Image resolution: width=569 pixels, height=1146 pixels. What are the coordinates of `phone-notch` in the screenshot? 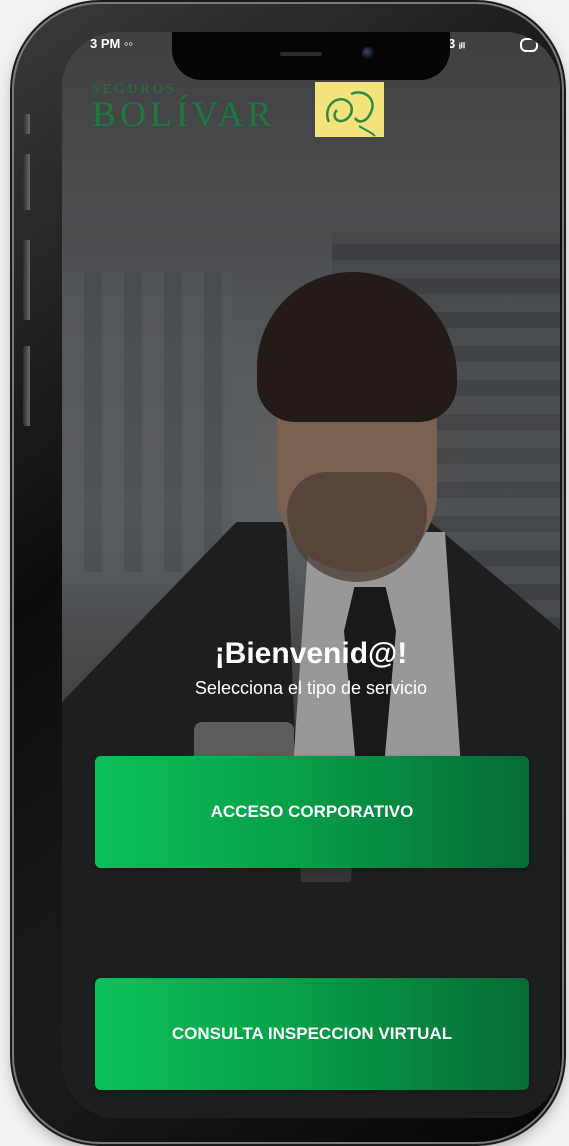 It's located at (311, 56).